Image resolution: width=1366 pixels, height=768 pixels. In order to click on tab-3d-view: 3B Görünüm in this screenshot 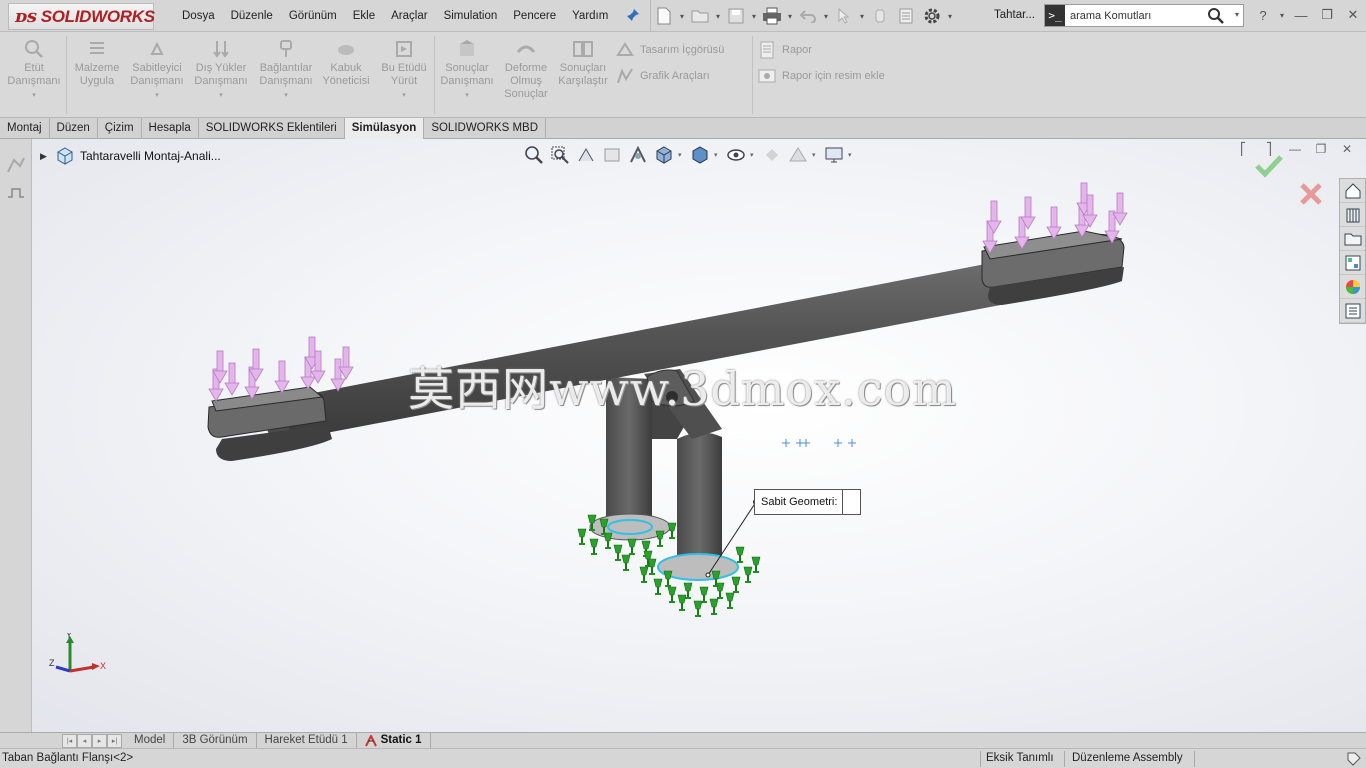, I will do `click(215, 740)`.